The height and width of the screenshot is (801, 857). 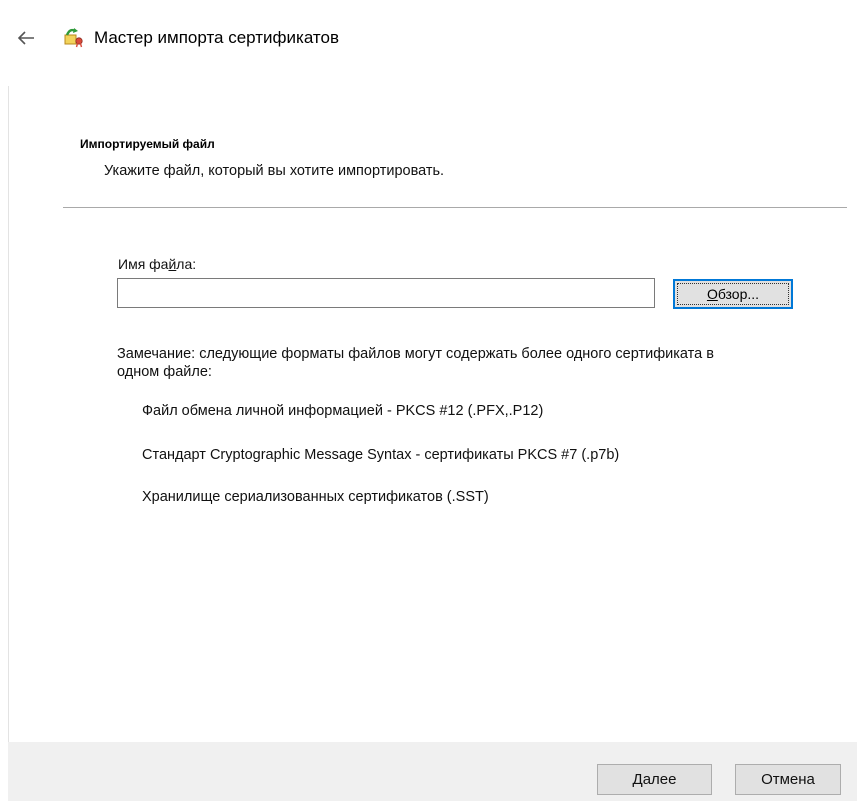 What do you see at coordinates (73, 38) in the screenshot?
I see `certificate-wizard-icon` at bounding box center [73, 38].